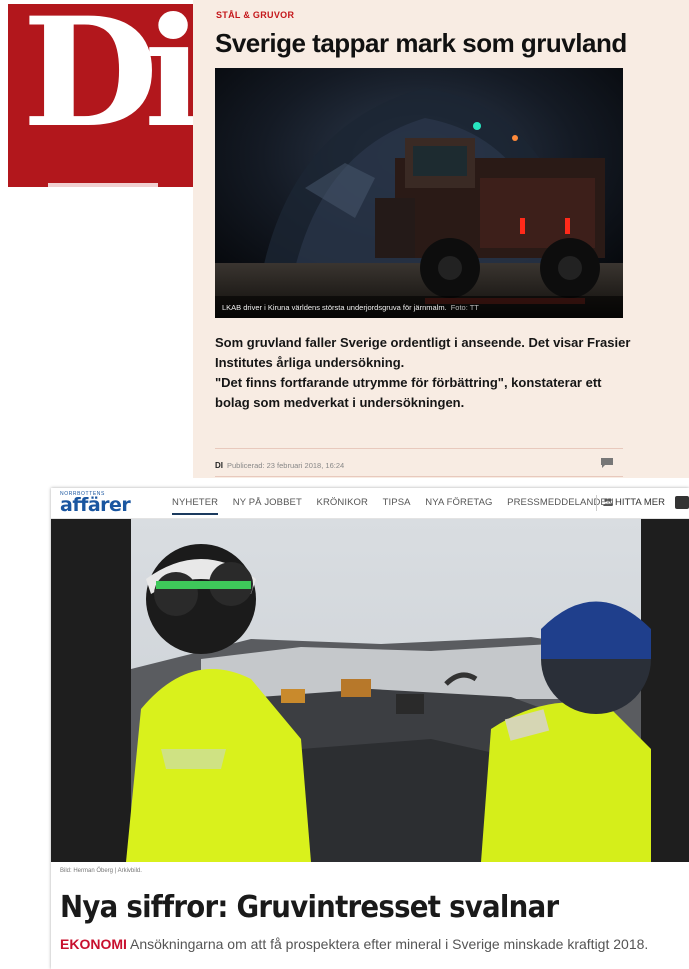 The height and width of the screenshot is (969, 689). What do you see at coordinates (309, 907) in the screenshot?
I see `article-headline: Nya siffror: Gruvintresset svalnar` at bounding box center [309, 907].